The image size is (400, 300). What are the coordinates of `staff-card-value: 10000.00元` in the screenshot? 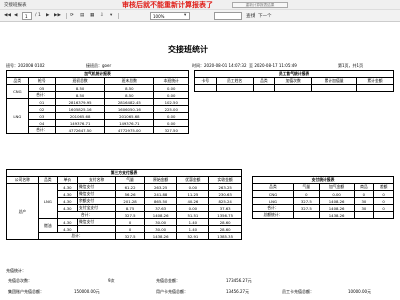 It's located at (360, 291).